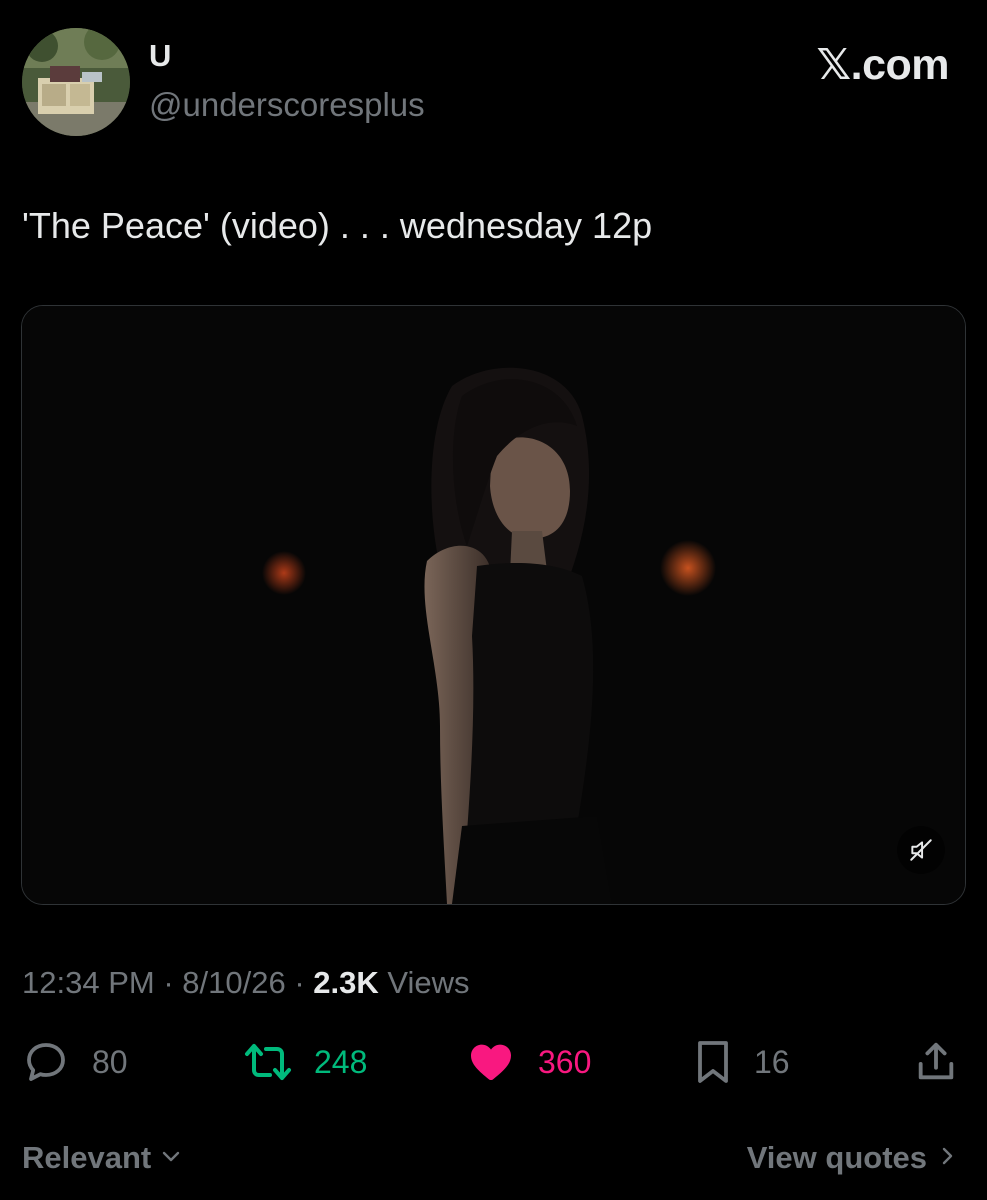 This screenshot has height=1200, width=987. Describe the element at coordinates (713, 1062) in the screenshot. I see `bookmark-icon` at that location.